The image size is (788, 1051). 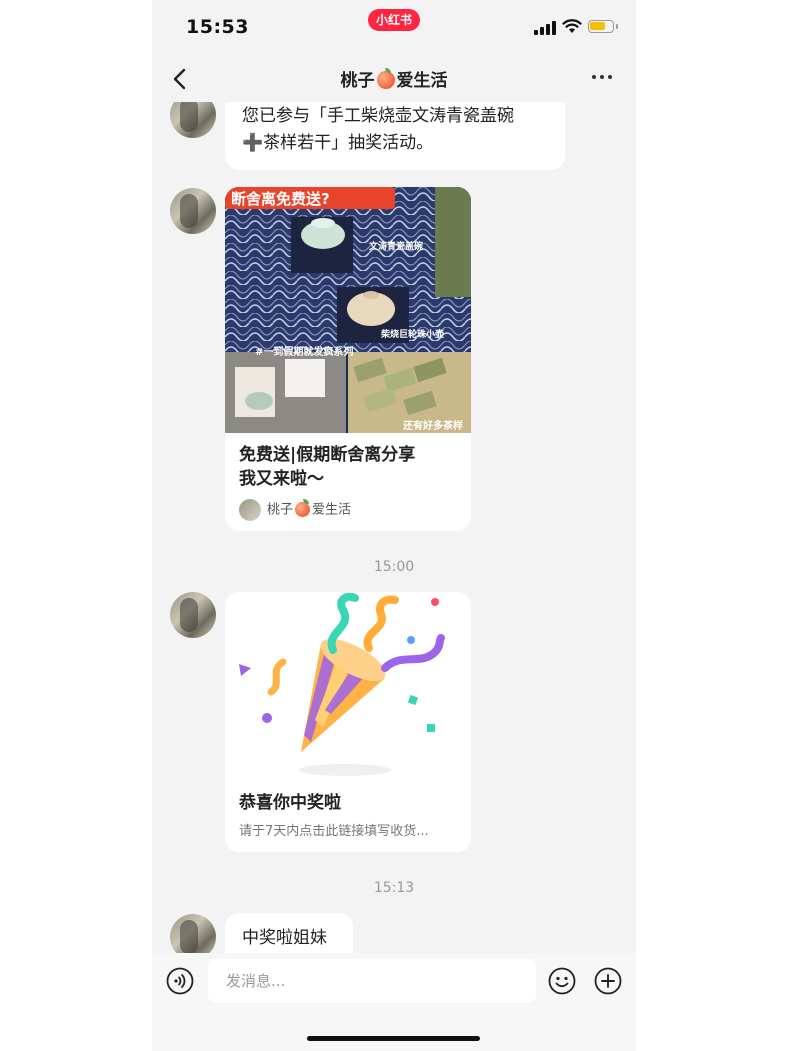 What do you see at coordinates (342, 684) in the screenshot?
I see `party-popper-icon` at bounding box center [342, 684].